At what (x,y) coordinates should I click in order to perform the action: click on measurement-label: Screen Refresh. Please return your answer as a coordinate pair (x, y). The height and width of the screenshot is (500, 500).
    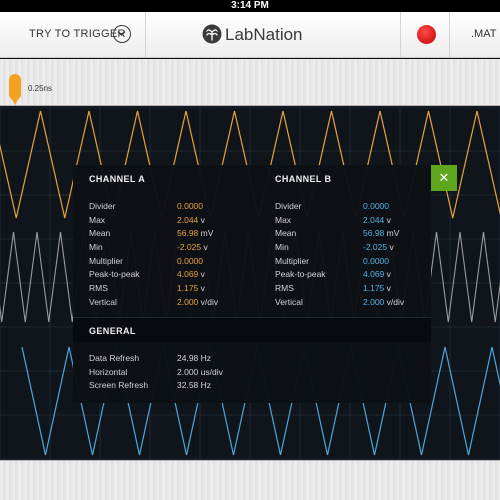
    Looking at the image, I should click on (119, 385).